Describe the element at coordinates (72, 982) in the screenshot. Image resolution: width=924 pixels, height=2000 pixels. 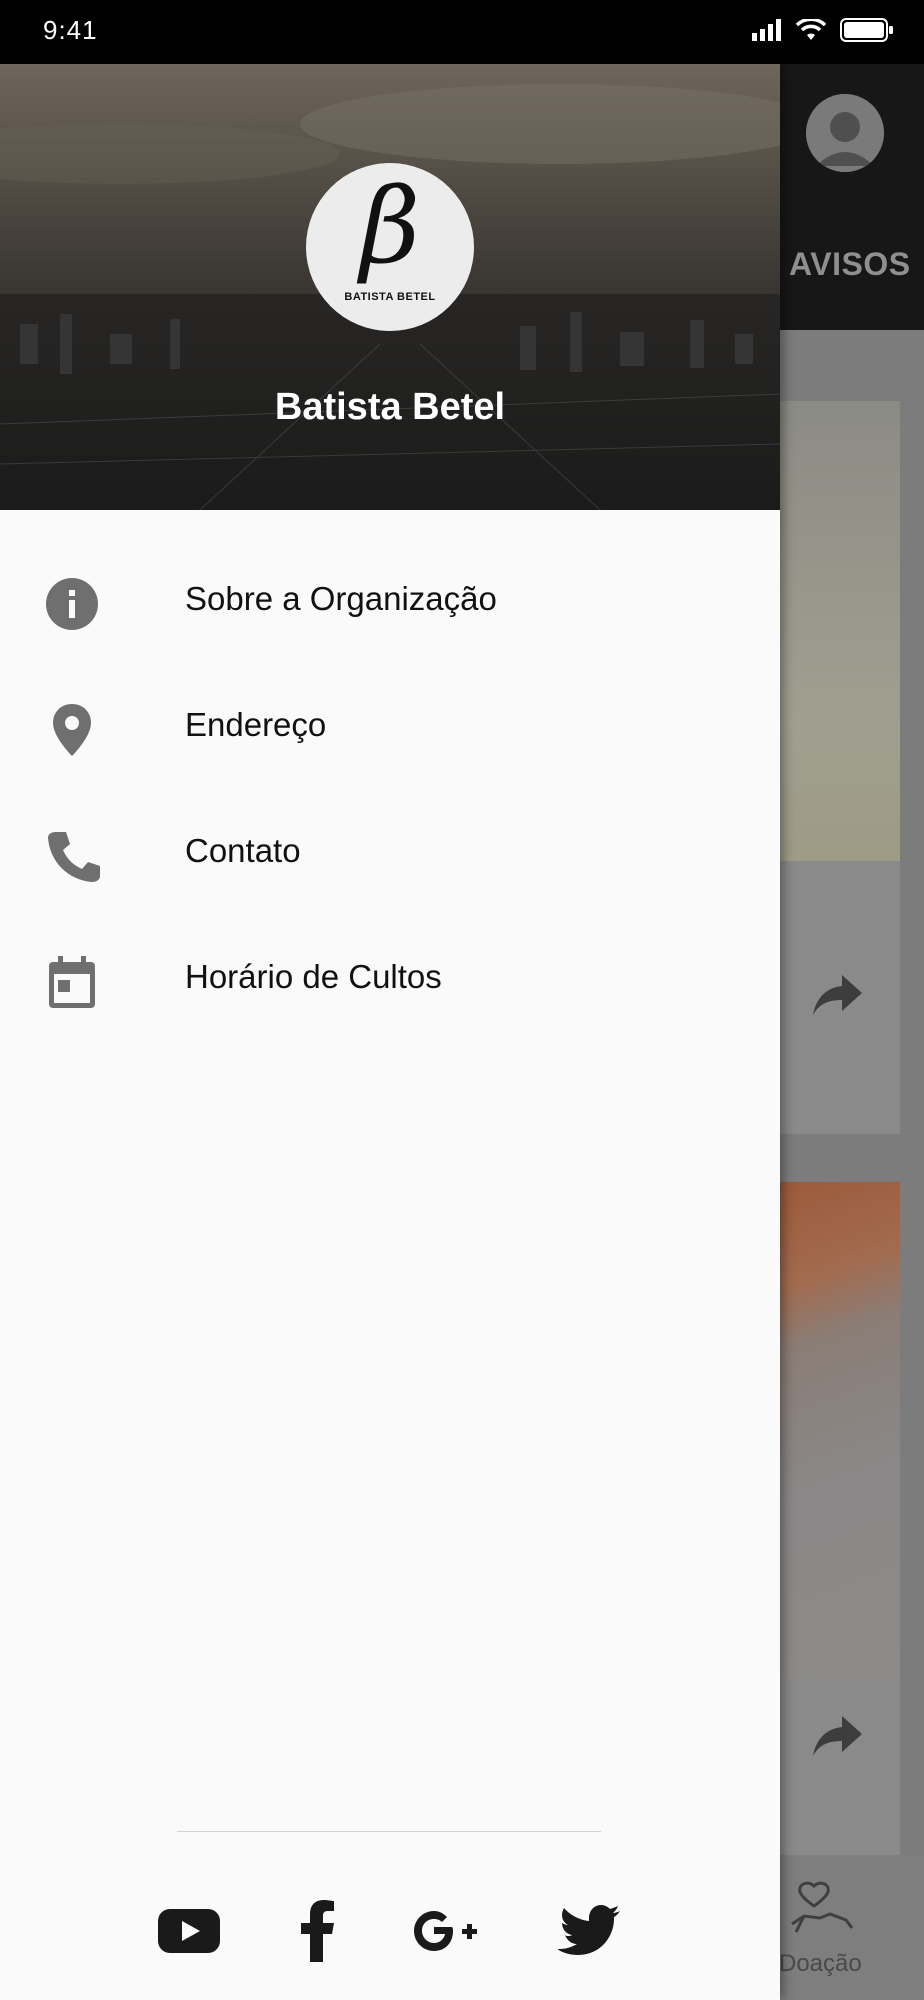
I see `calendar-icon` at that location.